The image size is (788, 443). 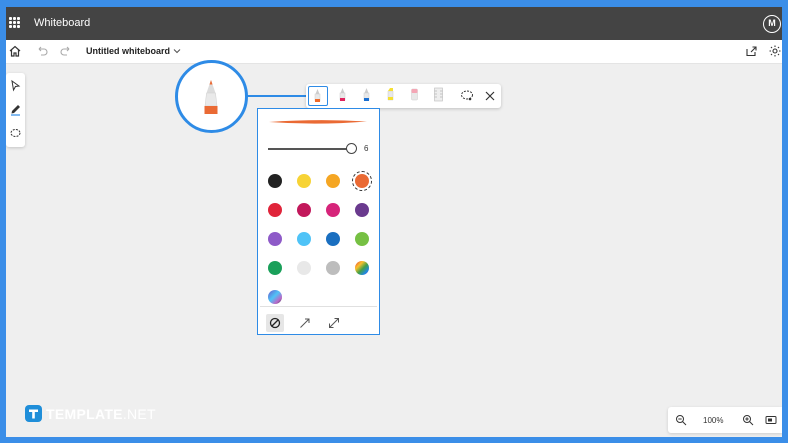 What do you see at coordinates (312, 149) in the screenshot?
I see `thickness-slider-track` at bounding box center [312, 149].